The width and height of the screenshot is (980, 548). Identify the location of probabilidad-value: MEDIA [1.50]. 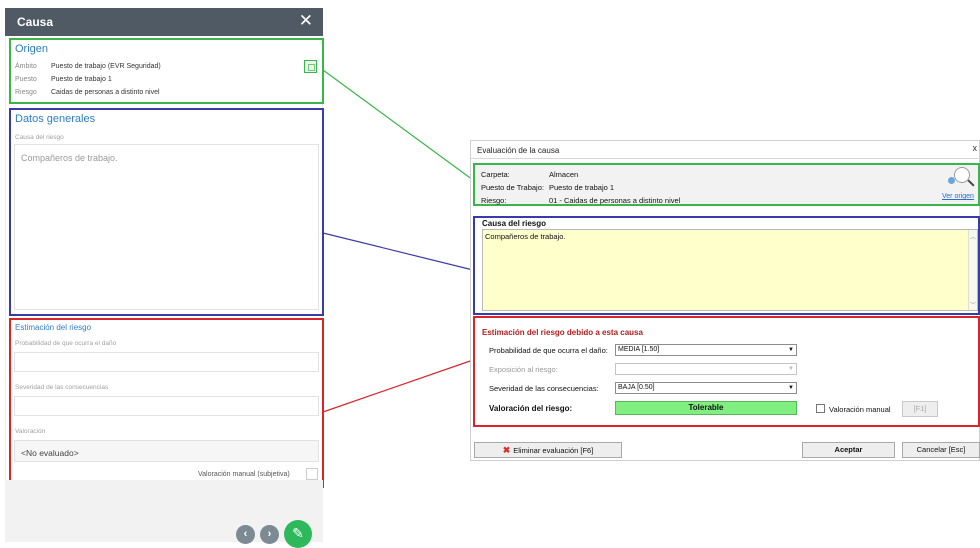
(639, 349).